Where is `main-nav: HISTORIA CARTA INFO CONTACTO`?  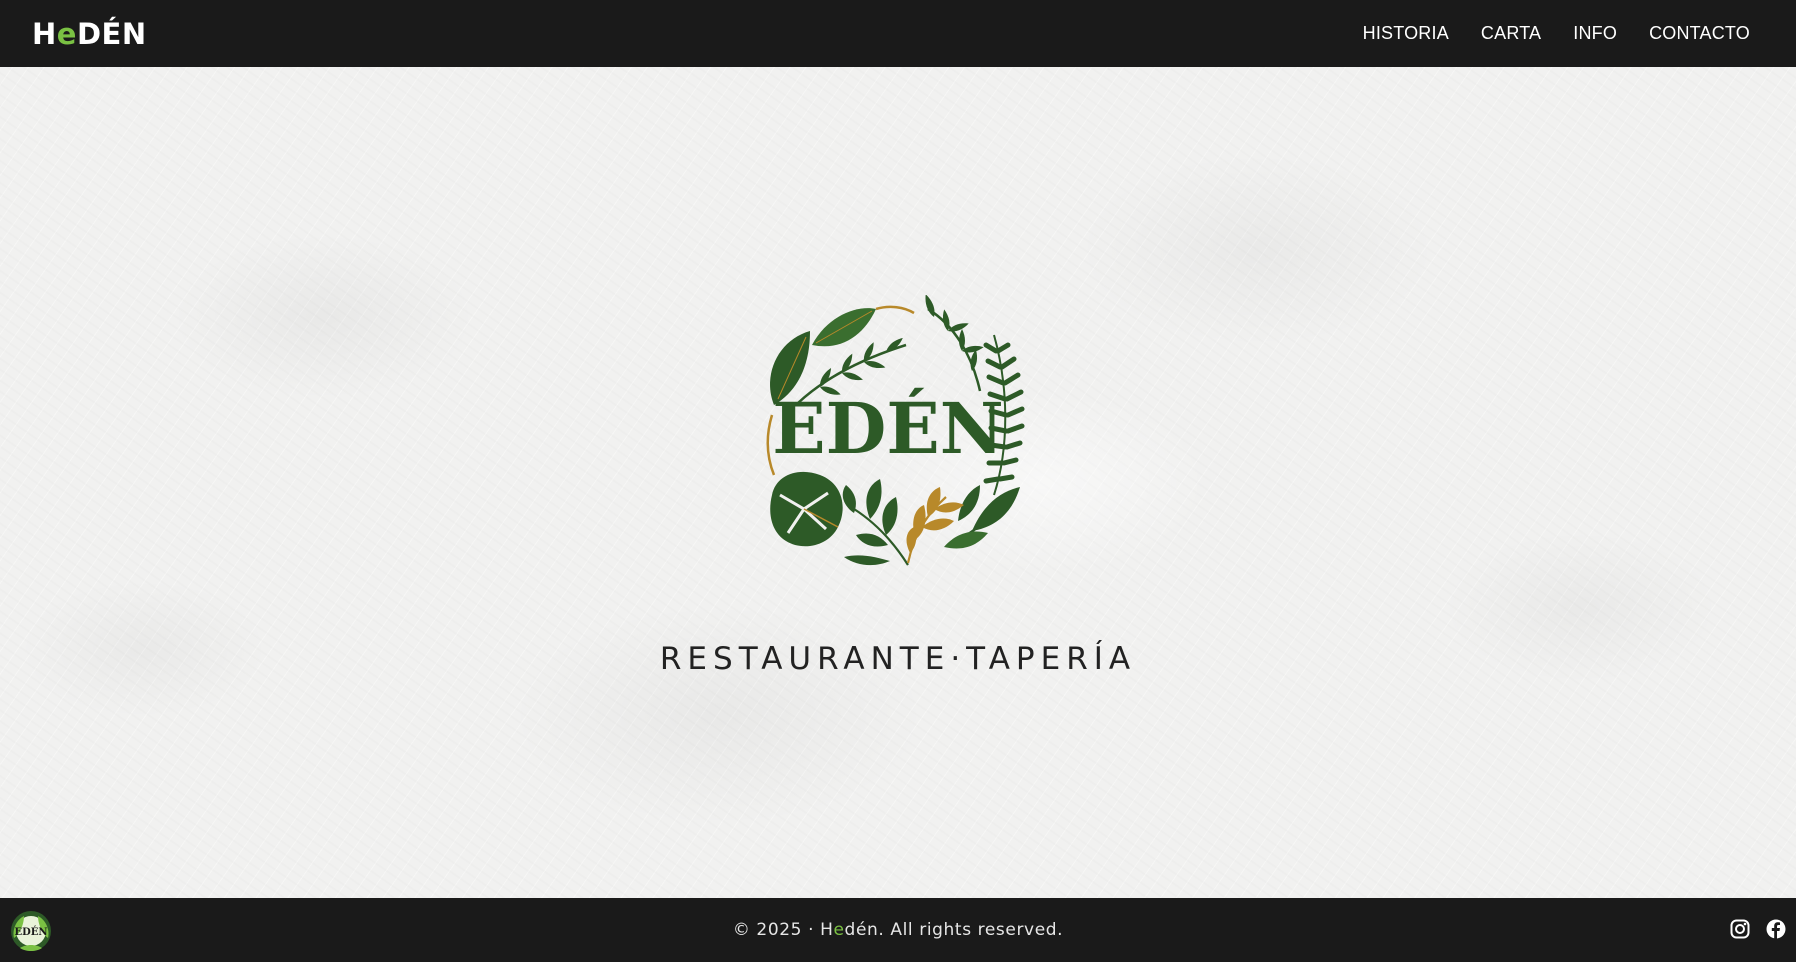
main-nav: HISTORIA CARTA INFO CONTACTO is located at coordinates (1556, 33).